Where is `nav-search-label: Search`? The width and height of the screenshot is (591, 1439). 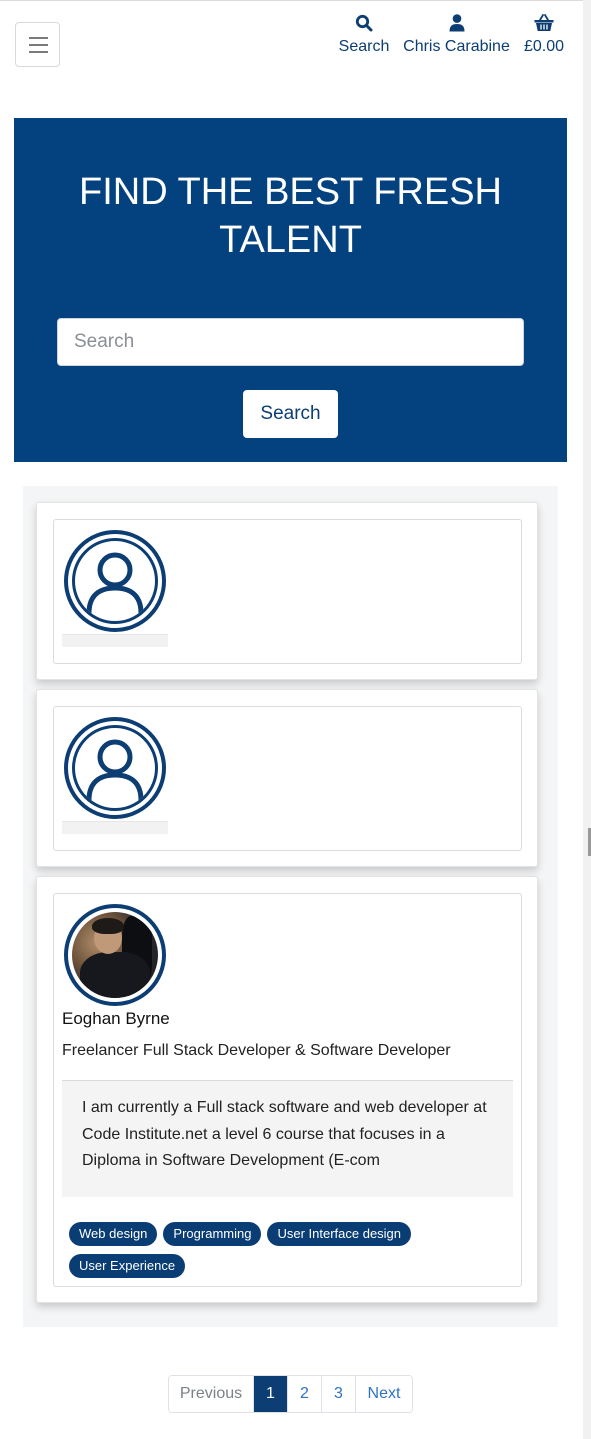
nav-search-label: Search is located at coordinates (364, 46).